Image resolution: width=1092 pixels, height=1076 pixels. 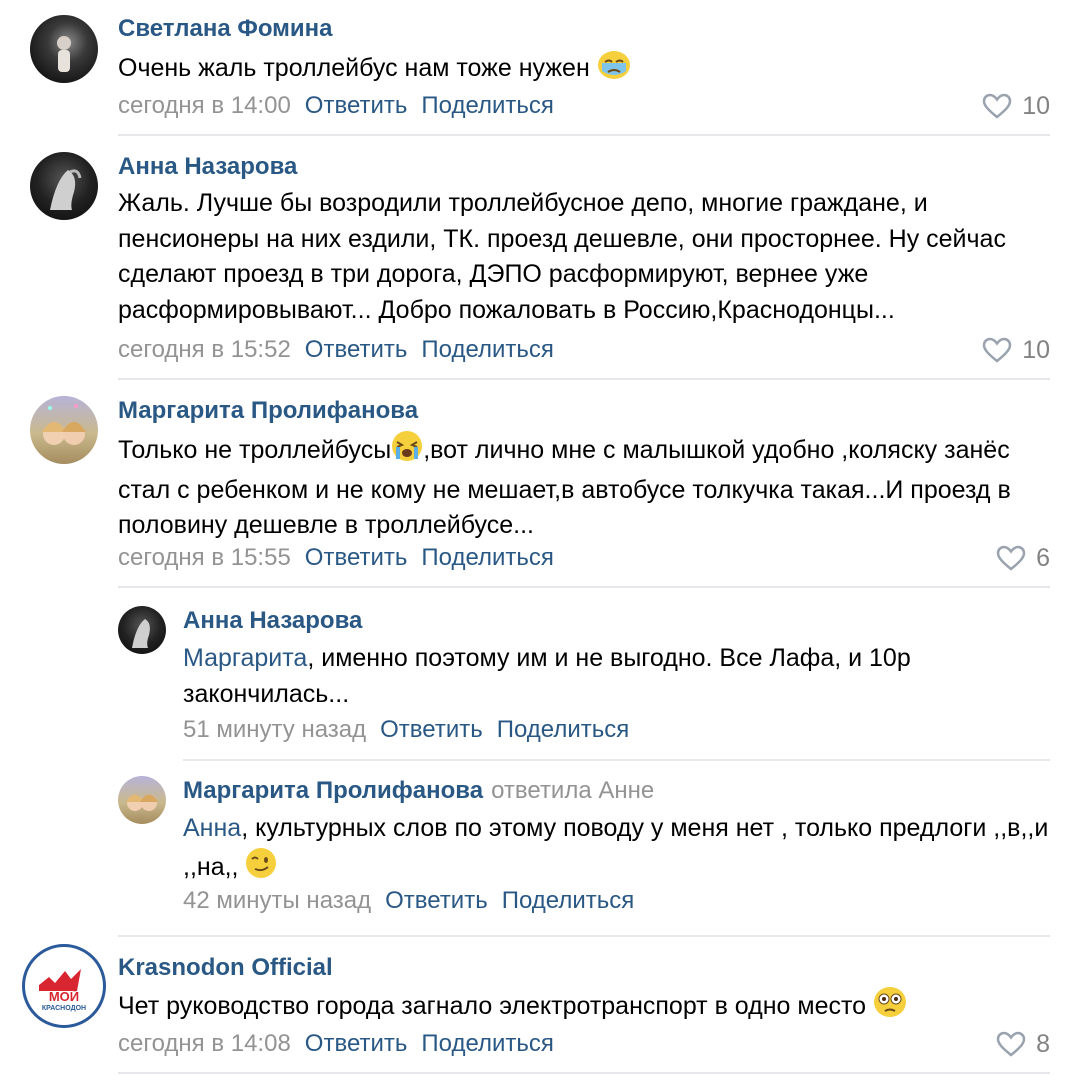 What do you see at coordinates (204, 1043) in the screenshot?
I see `comment-time: сегодня в 14:08` at bounding box center [204, 1043].